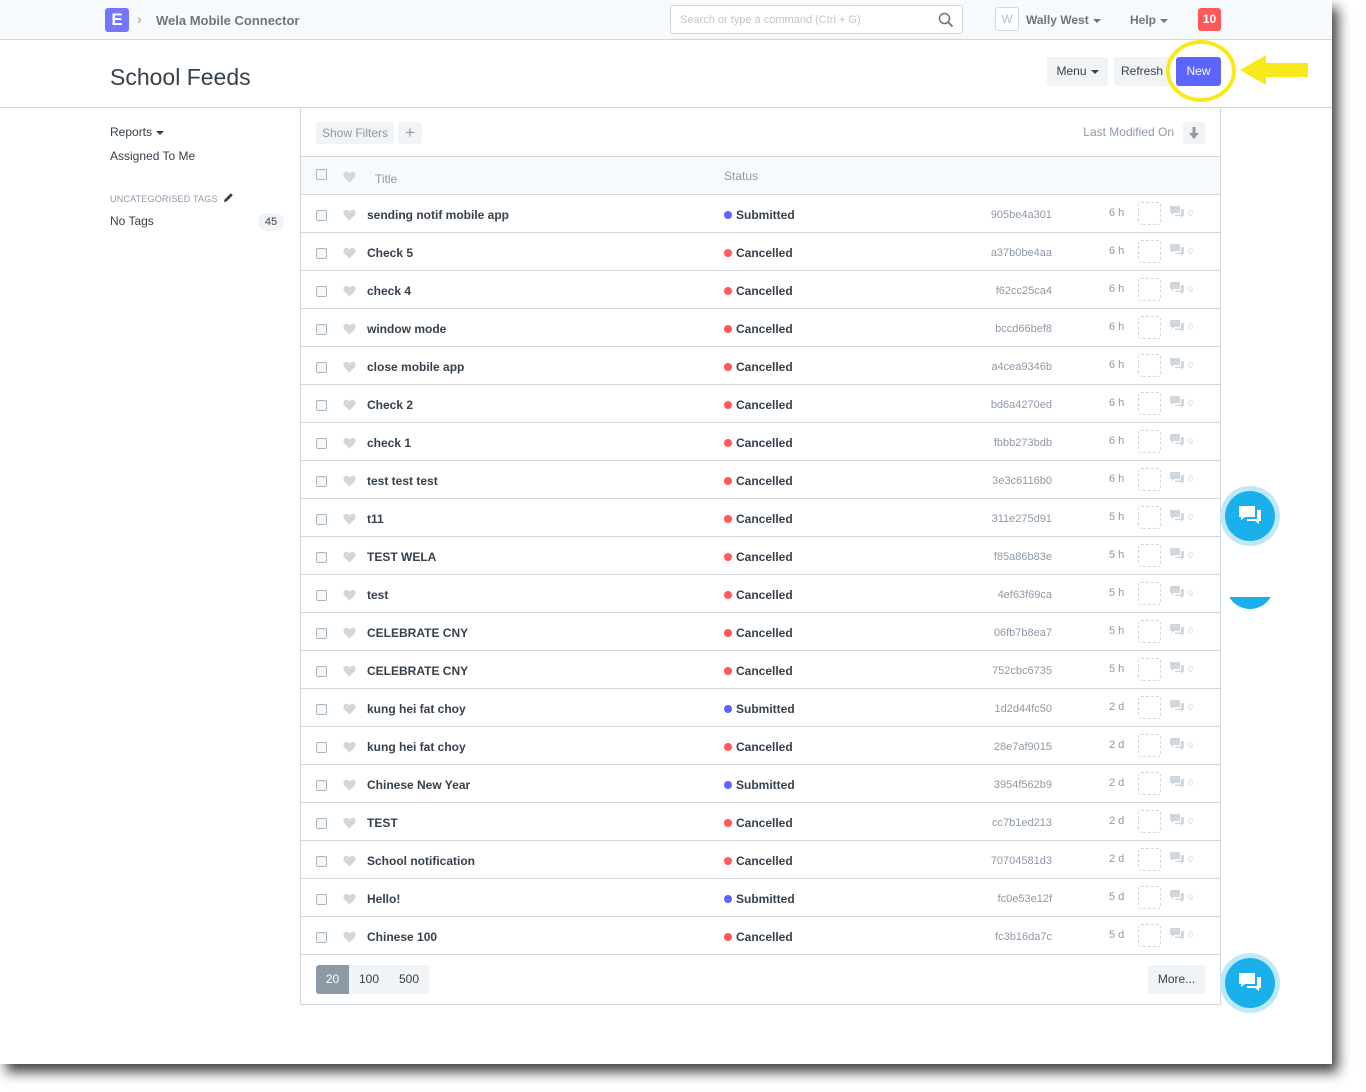 The height and width of the screenshot is (1092, 1366). Describe the element at coordinates (355, 133) in the screenshot. I see `show-filters-button: Show Filters` at that location.